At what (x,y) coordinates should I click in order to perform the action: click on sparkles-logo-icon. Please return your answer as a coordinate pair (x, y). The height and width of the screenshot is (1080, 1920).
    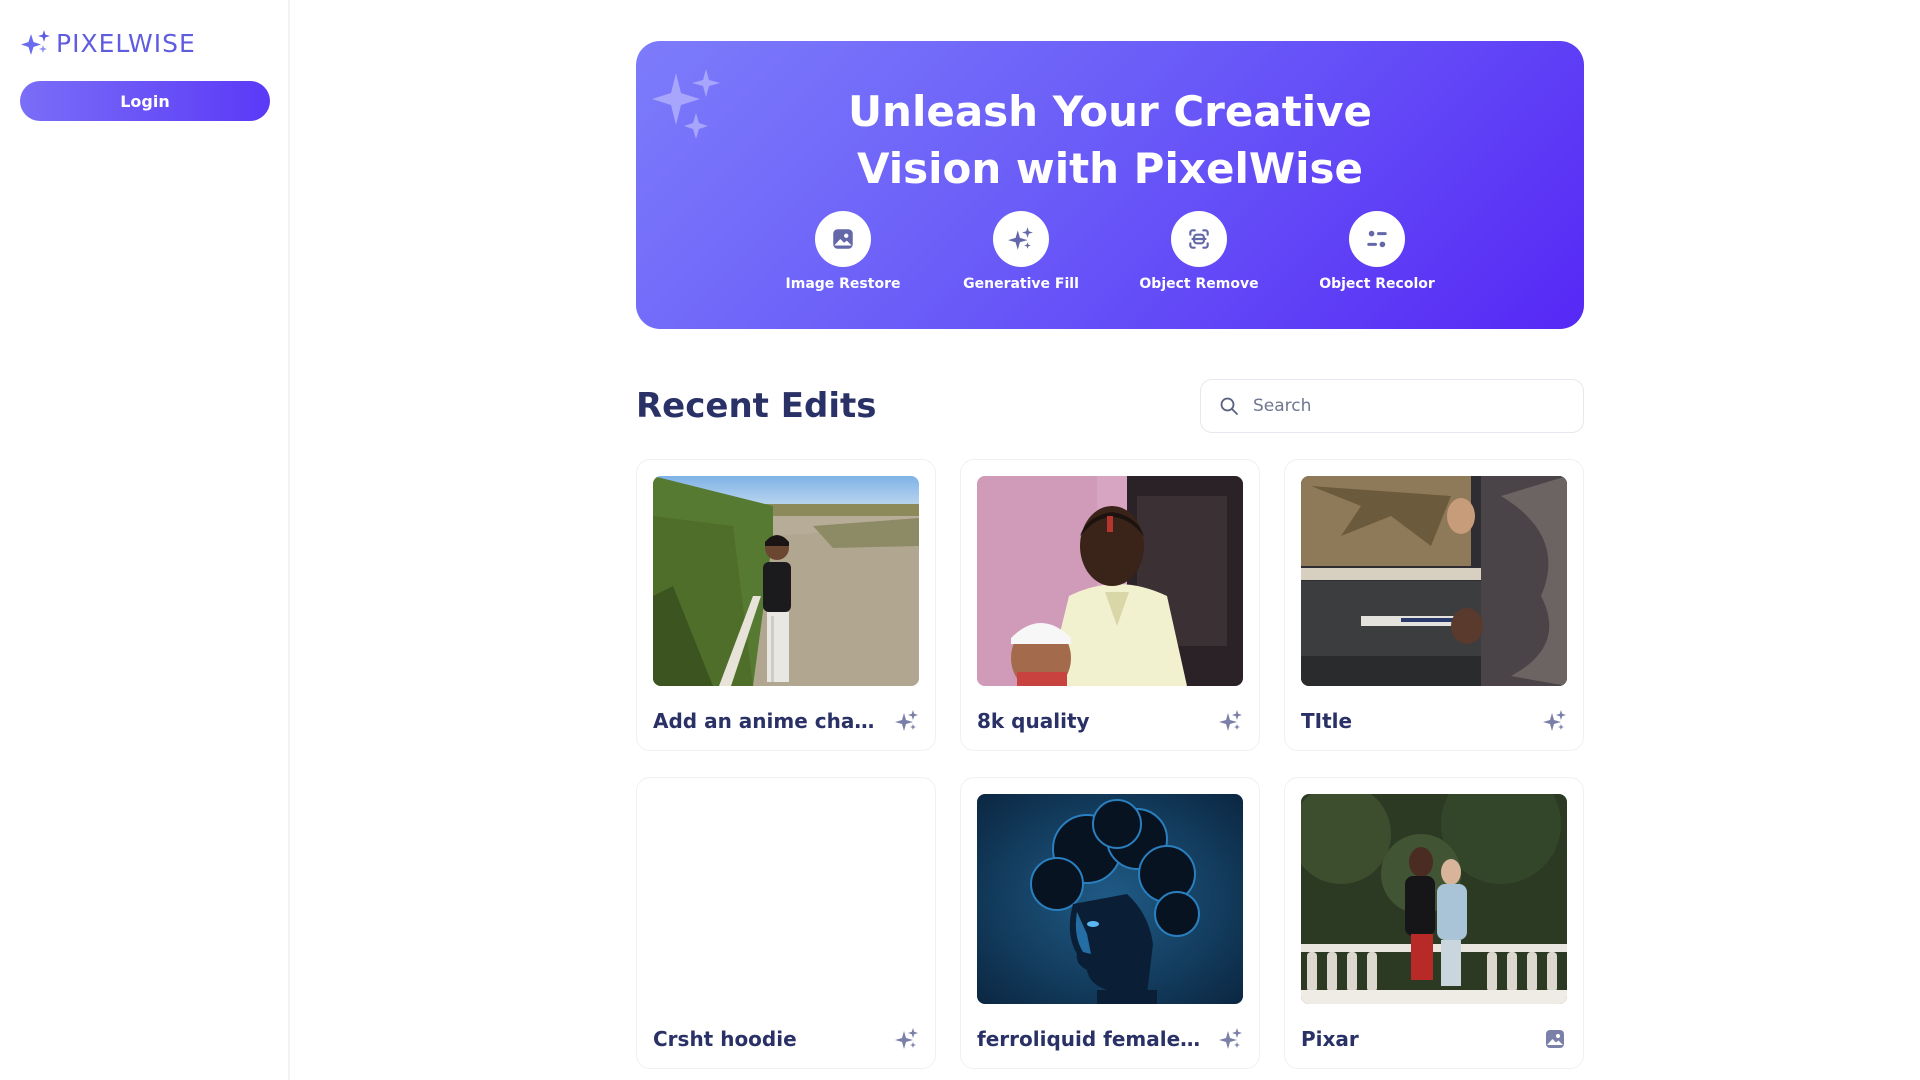
    Looking at the image, I should click on (35, 42).